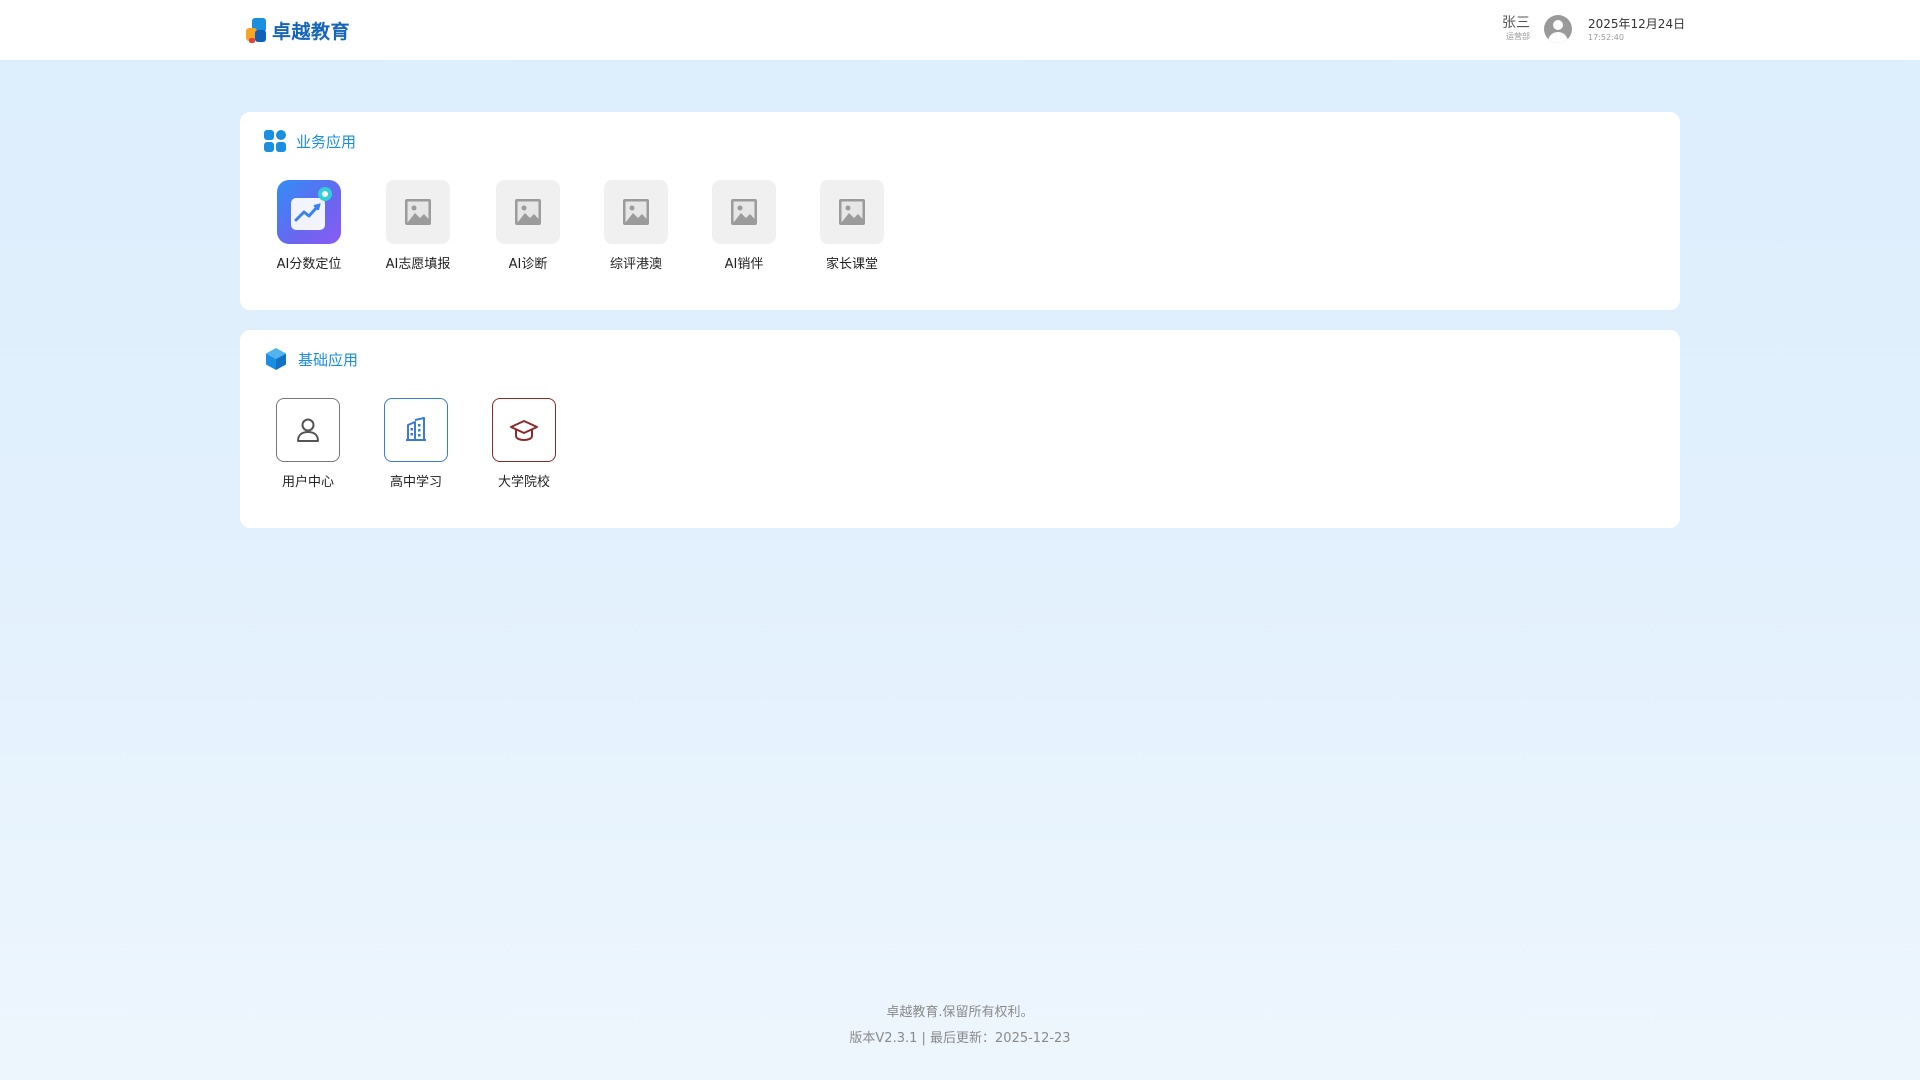 This screenshot has height=1080, width=1920. I want to click on section-title: 业务应用, so click(326, 141).